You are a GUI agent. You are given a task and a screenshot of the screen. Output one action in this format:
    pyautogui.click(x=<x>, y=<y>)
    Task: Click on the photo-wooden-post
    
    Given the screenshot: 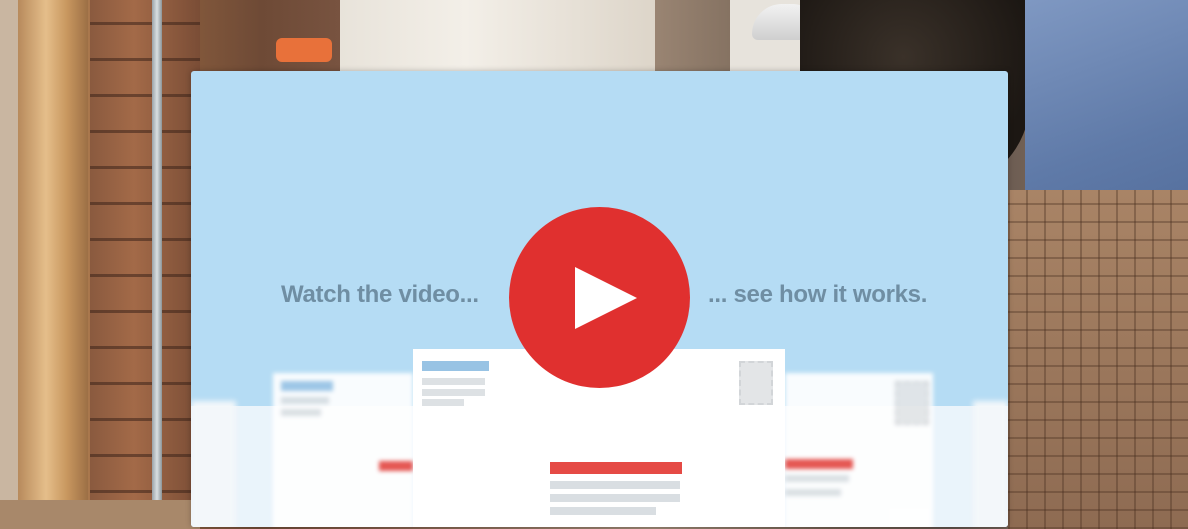 What is the action you would take?
    pyautogui.click(x=53, y=264)
    